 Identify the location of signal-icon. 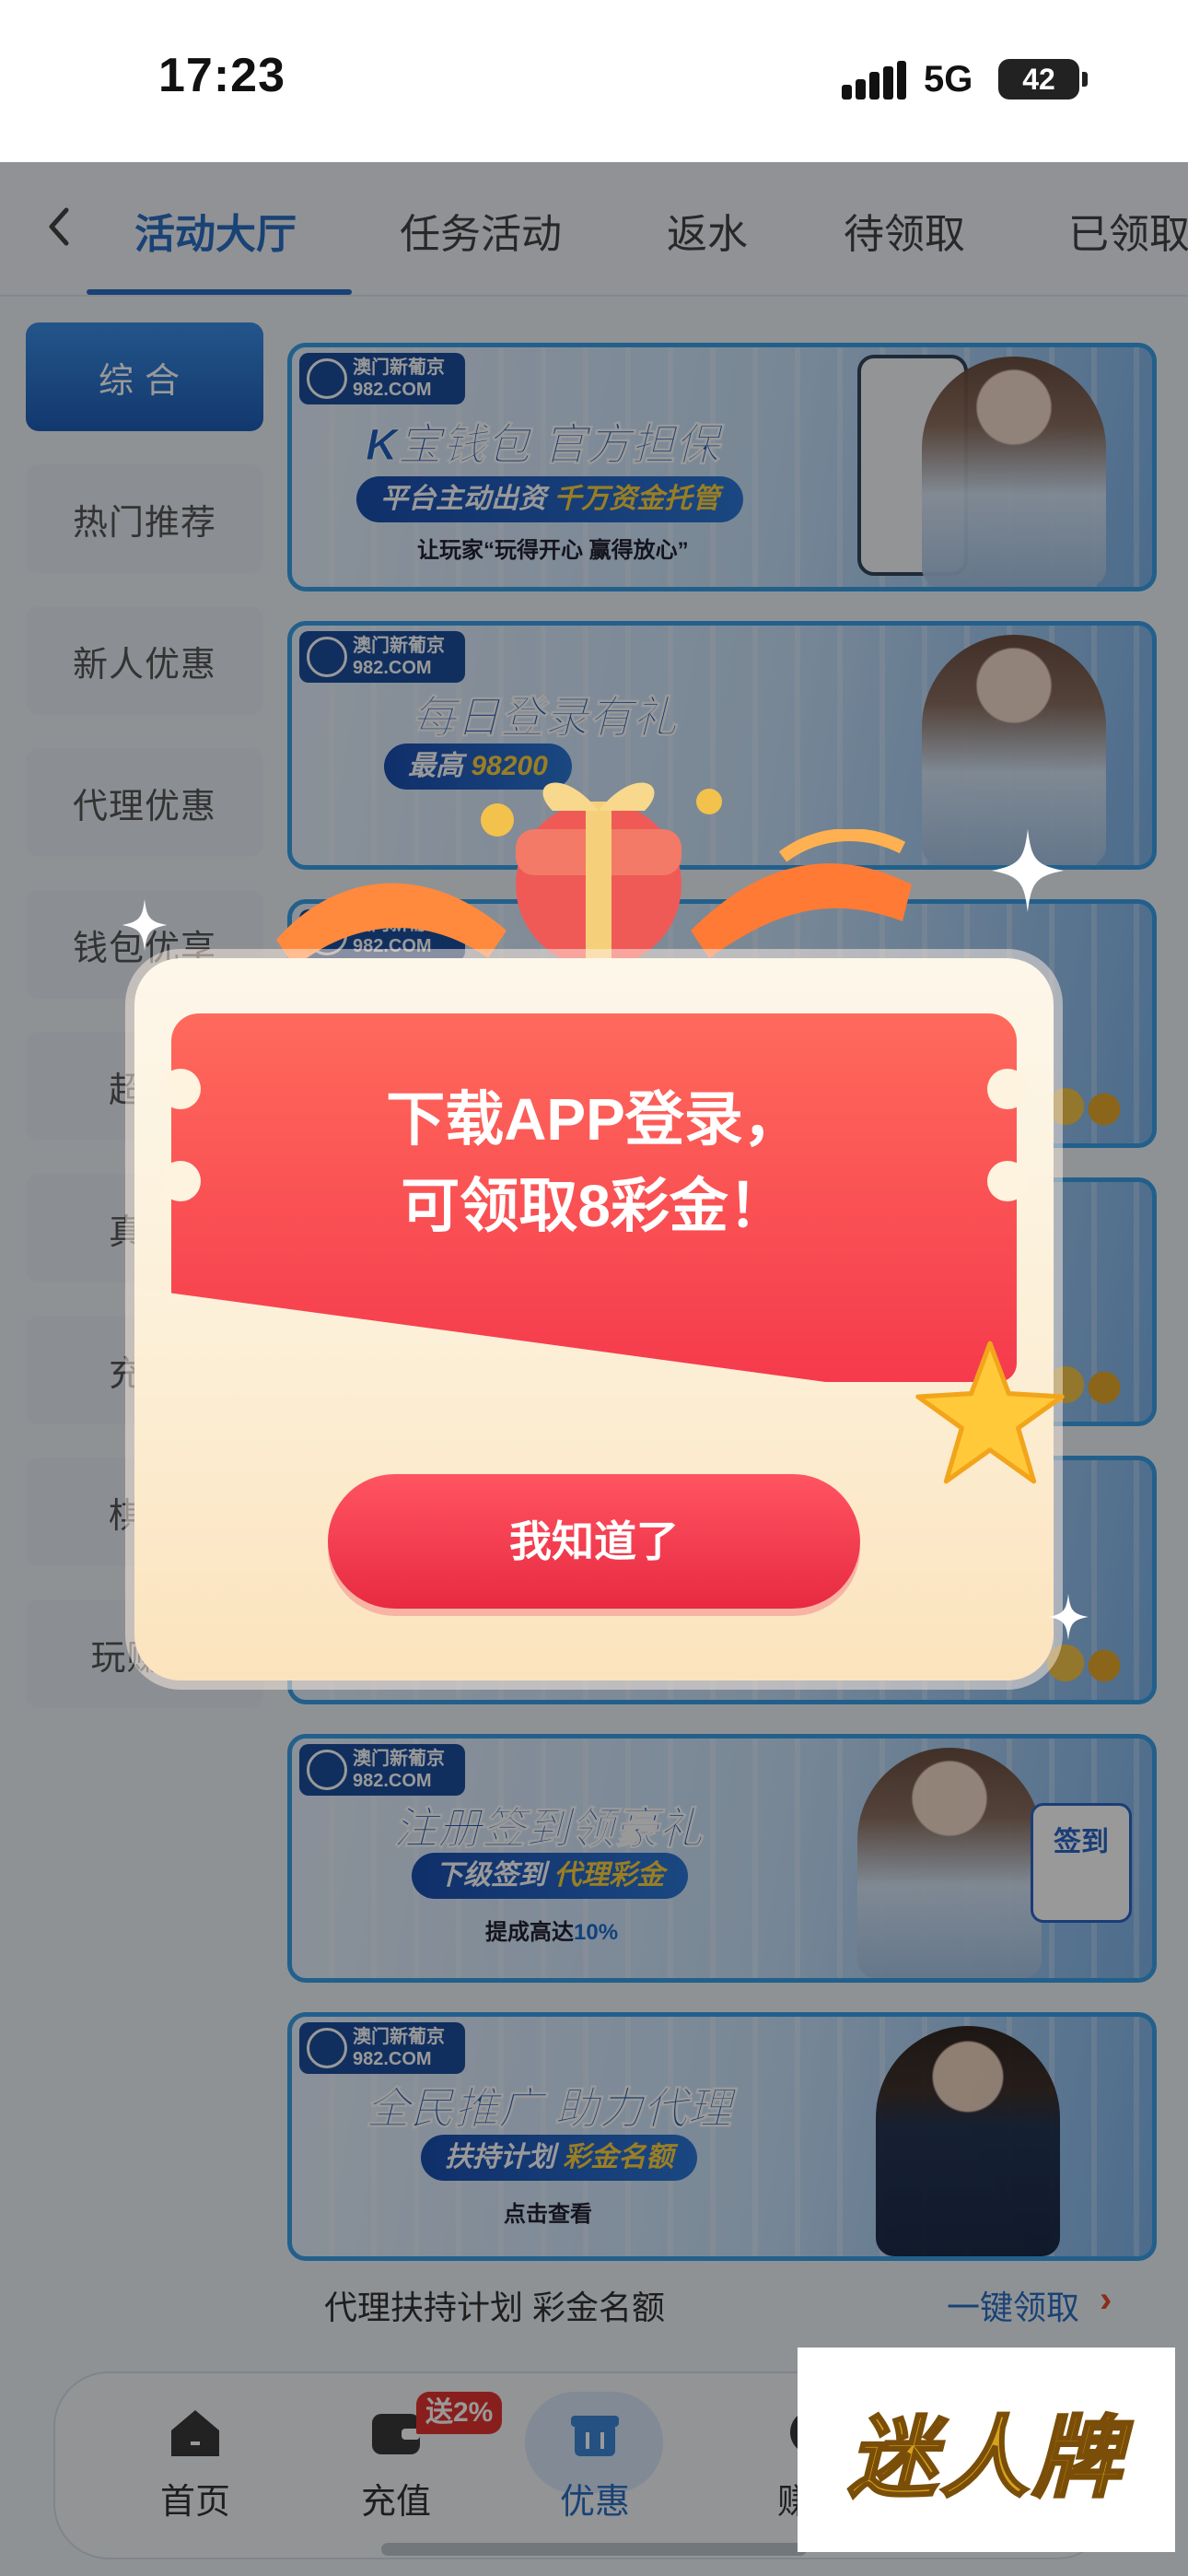
(874, 80).